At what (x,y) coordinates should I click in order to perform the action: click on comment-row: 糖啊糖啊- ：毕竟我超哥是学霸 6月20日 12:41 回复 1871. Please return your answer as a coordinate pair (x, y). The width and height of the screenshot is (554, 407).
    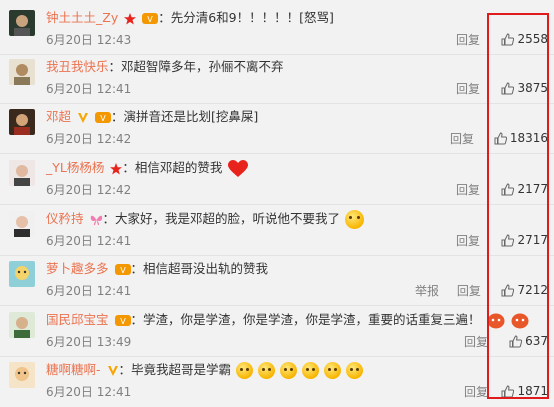
    Looking at the image, I should click on (277, 381).